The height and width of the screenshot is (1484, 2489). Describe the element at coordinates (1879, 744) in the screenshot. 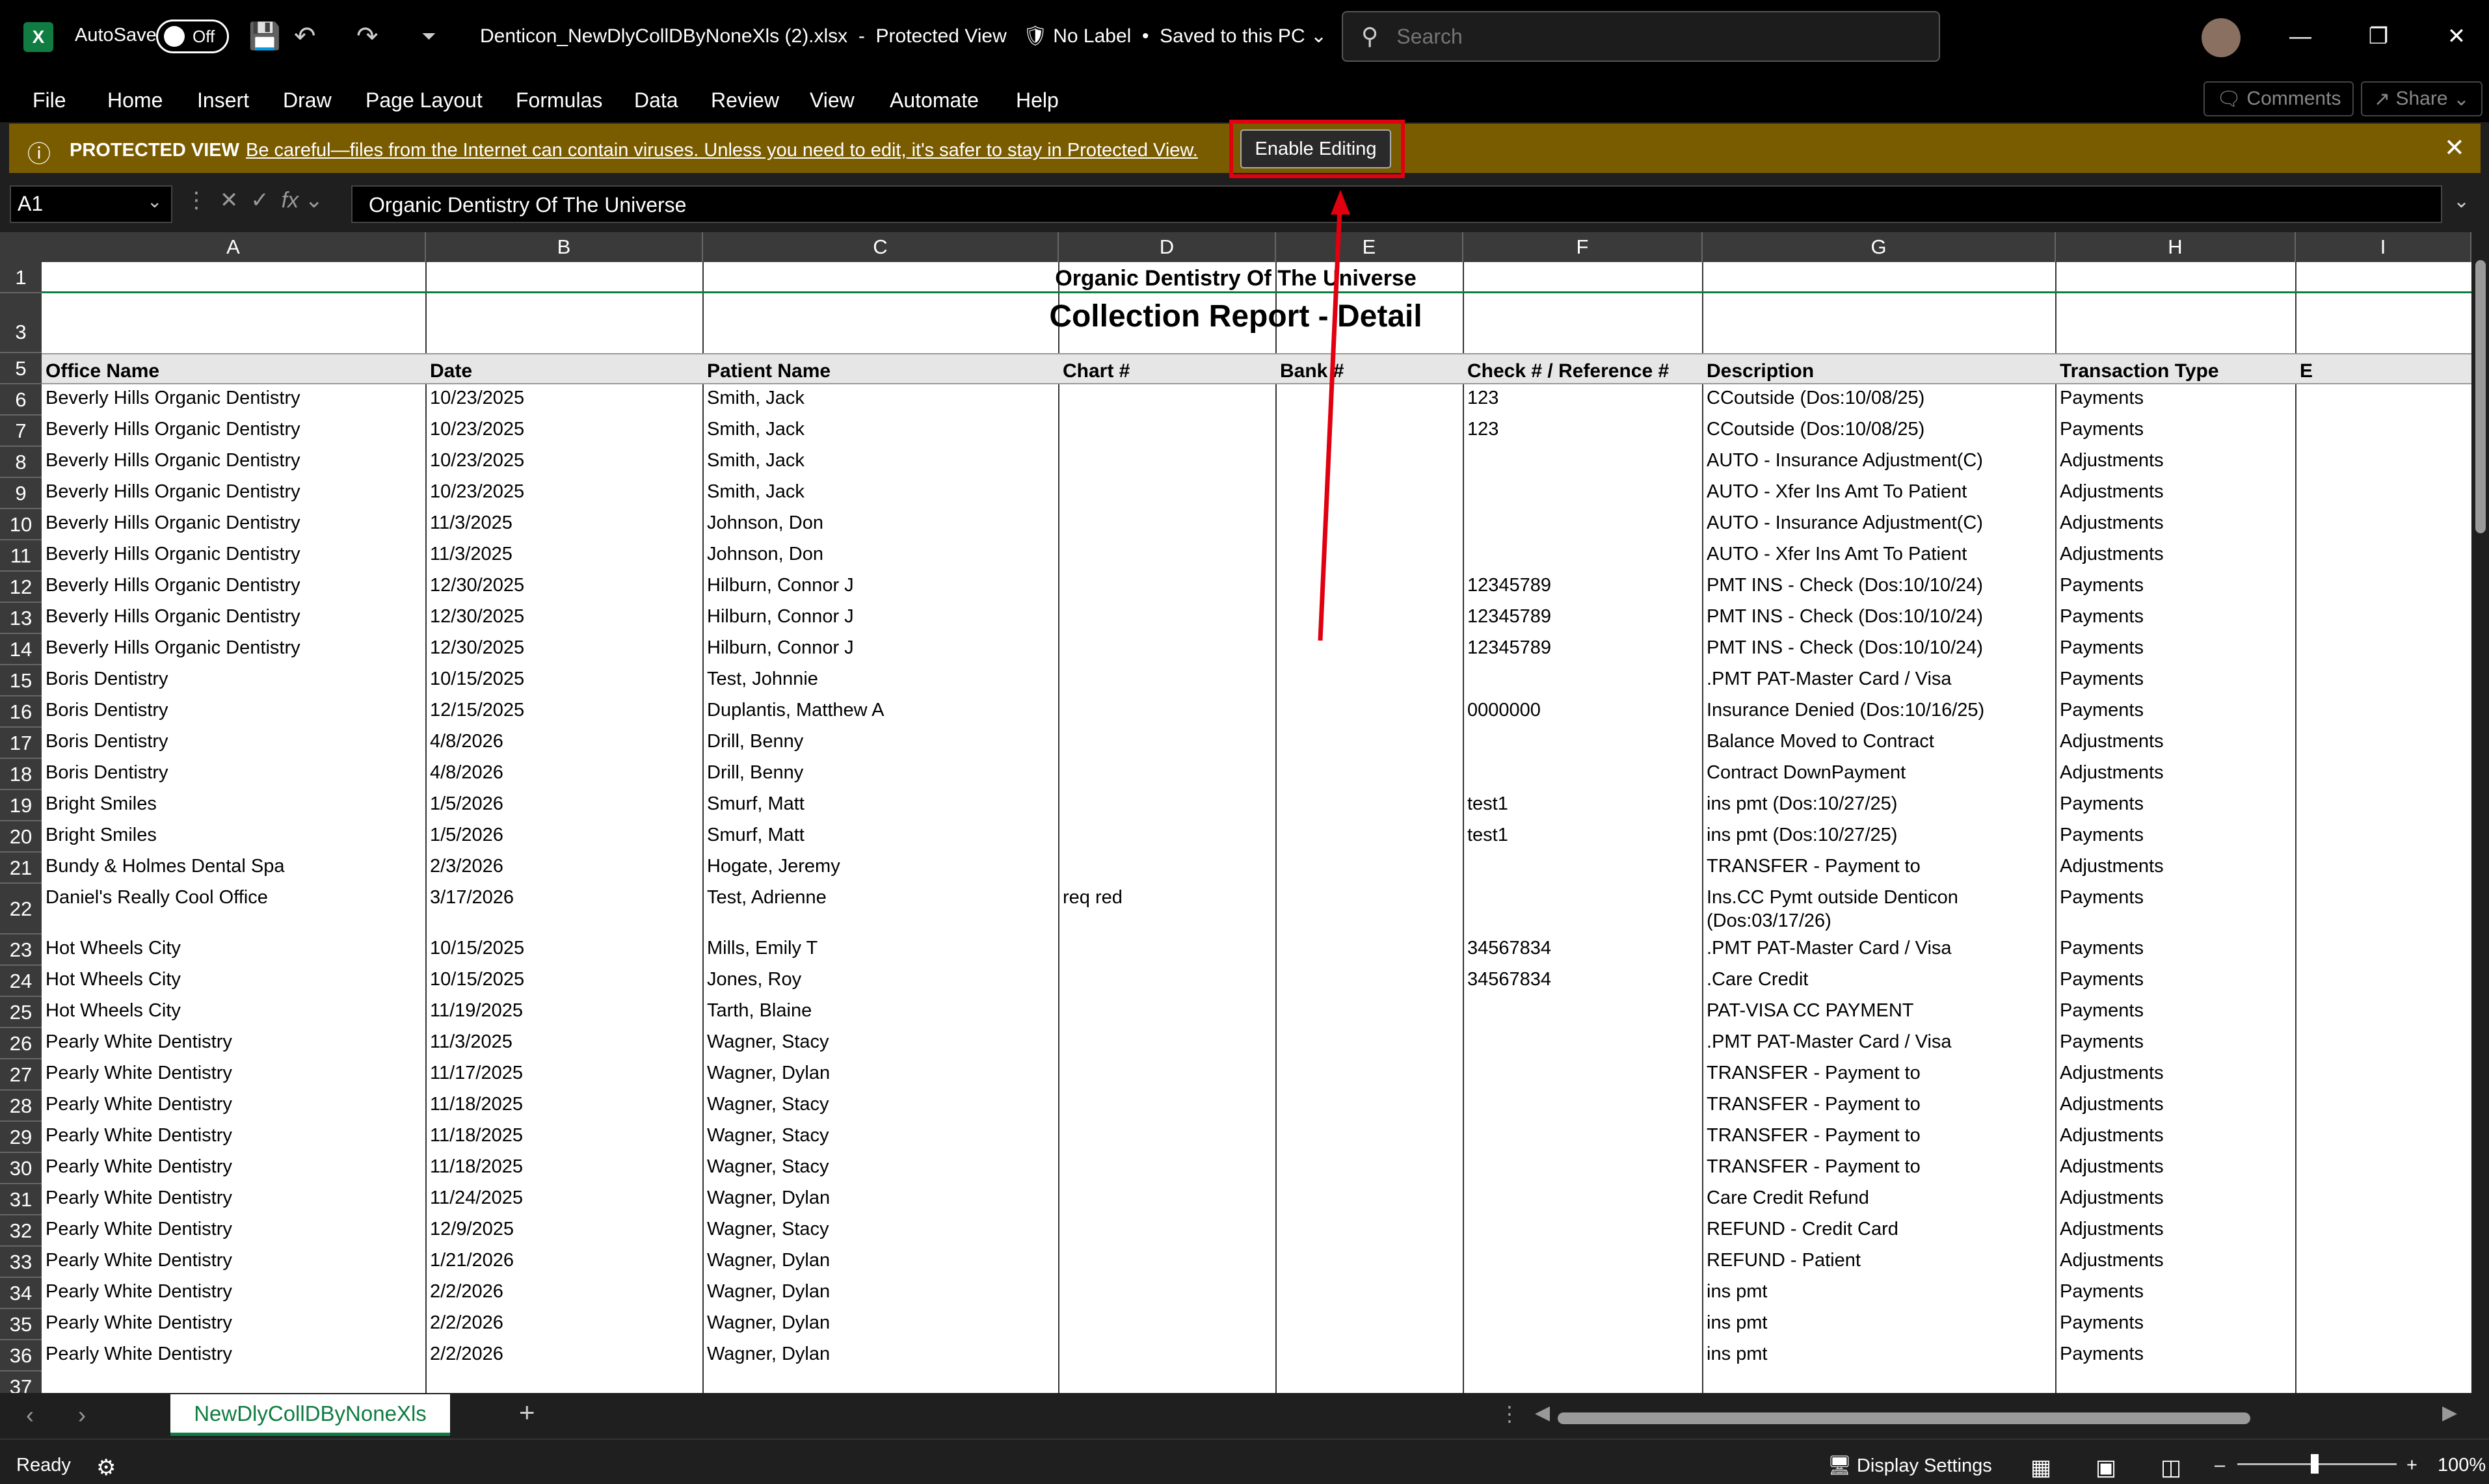

I see `table-cell: Balance Moved to Contract` at that location.